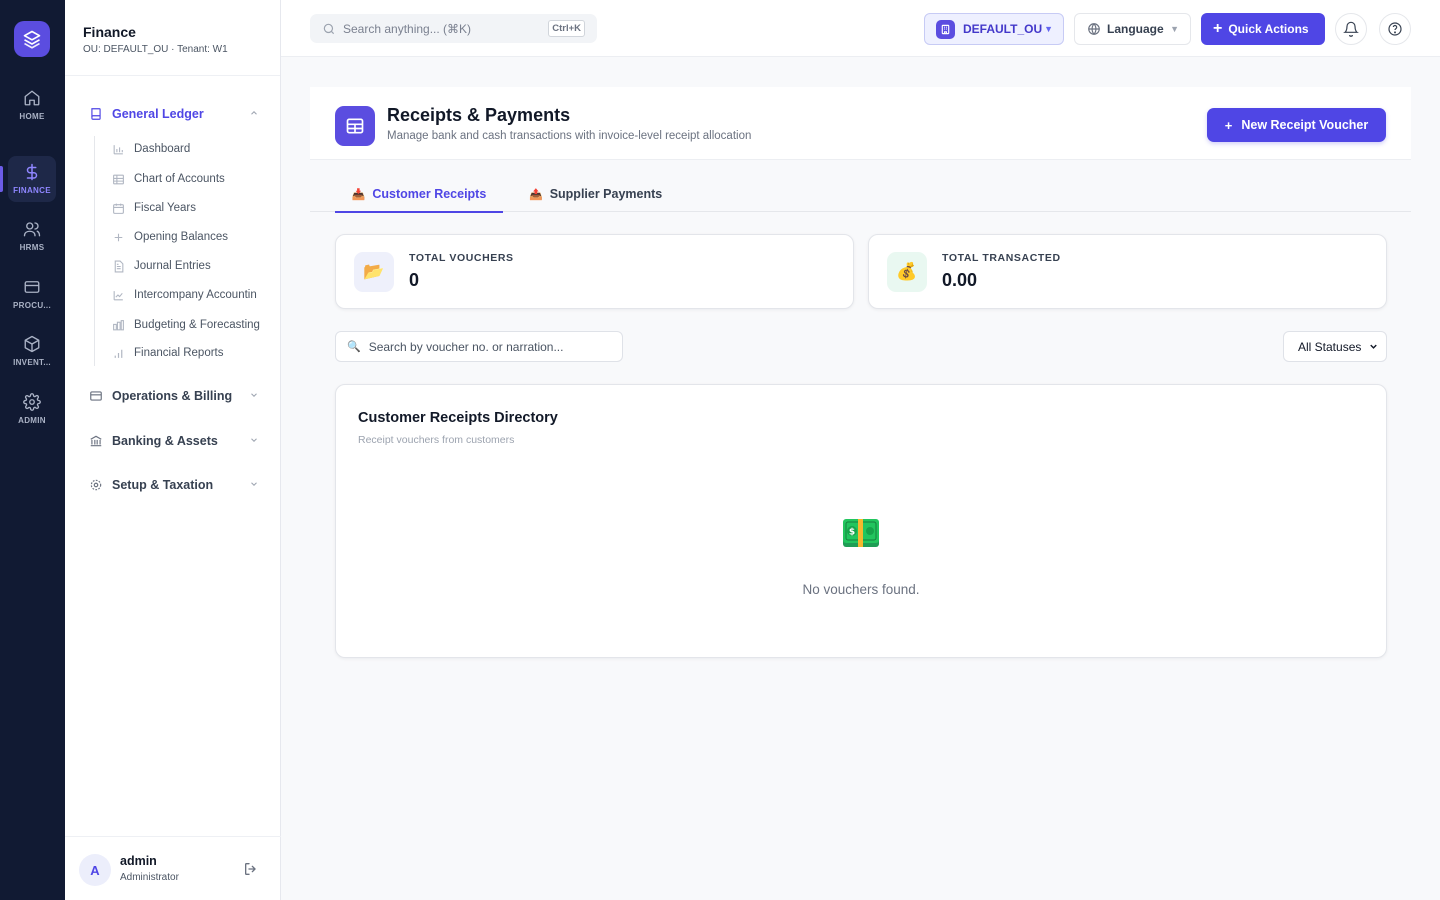 The width and height of the screenshot is (1440, 900). Describe the element at coordinates (97, 441) in the screenshot. I see `bank-icon` at that location.